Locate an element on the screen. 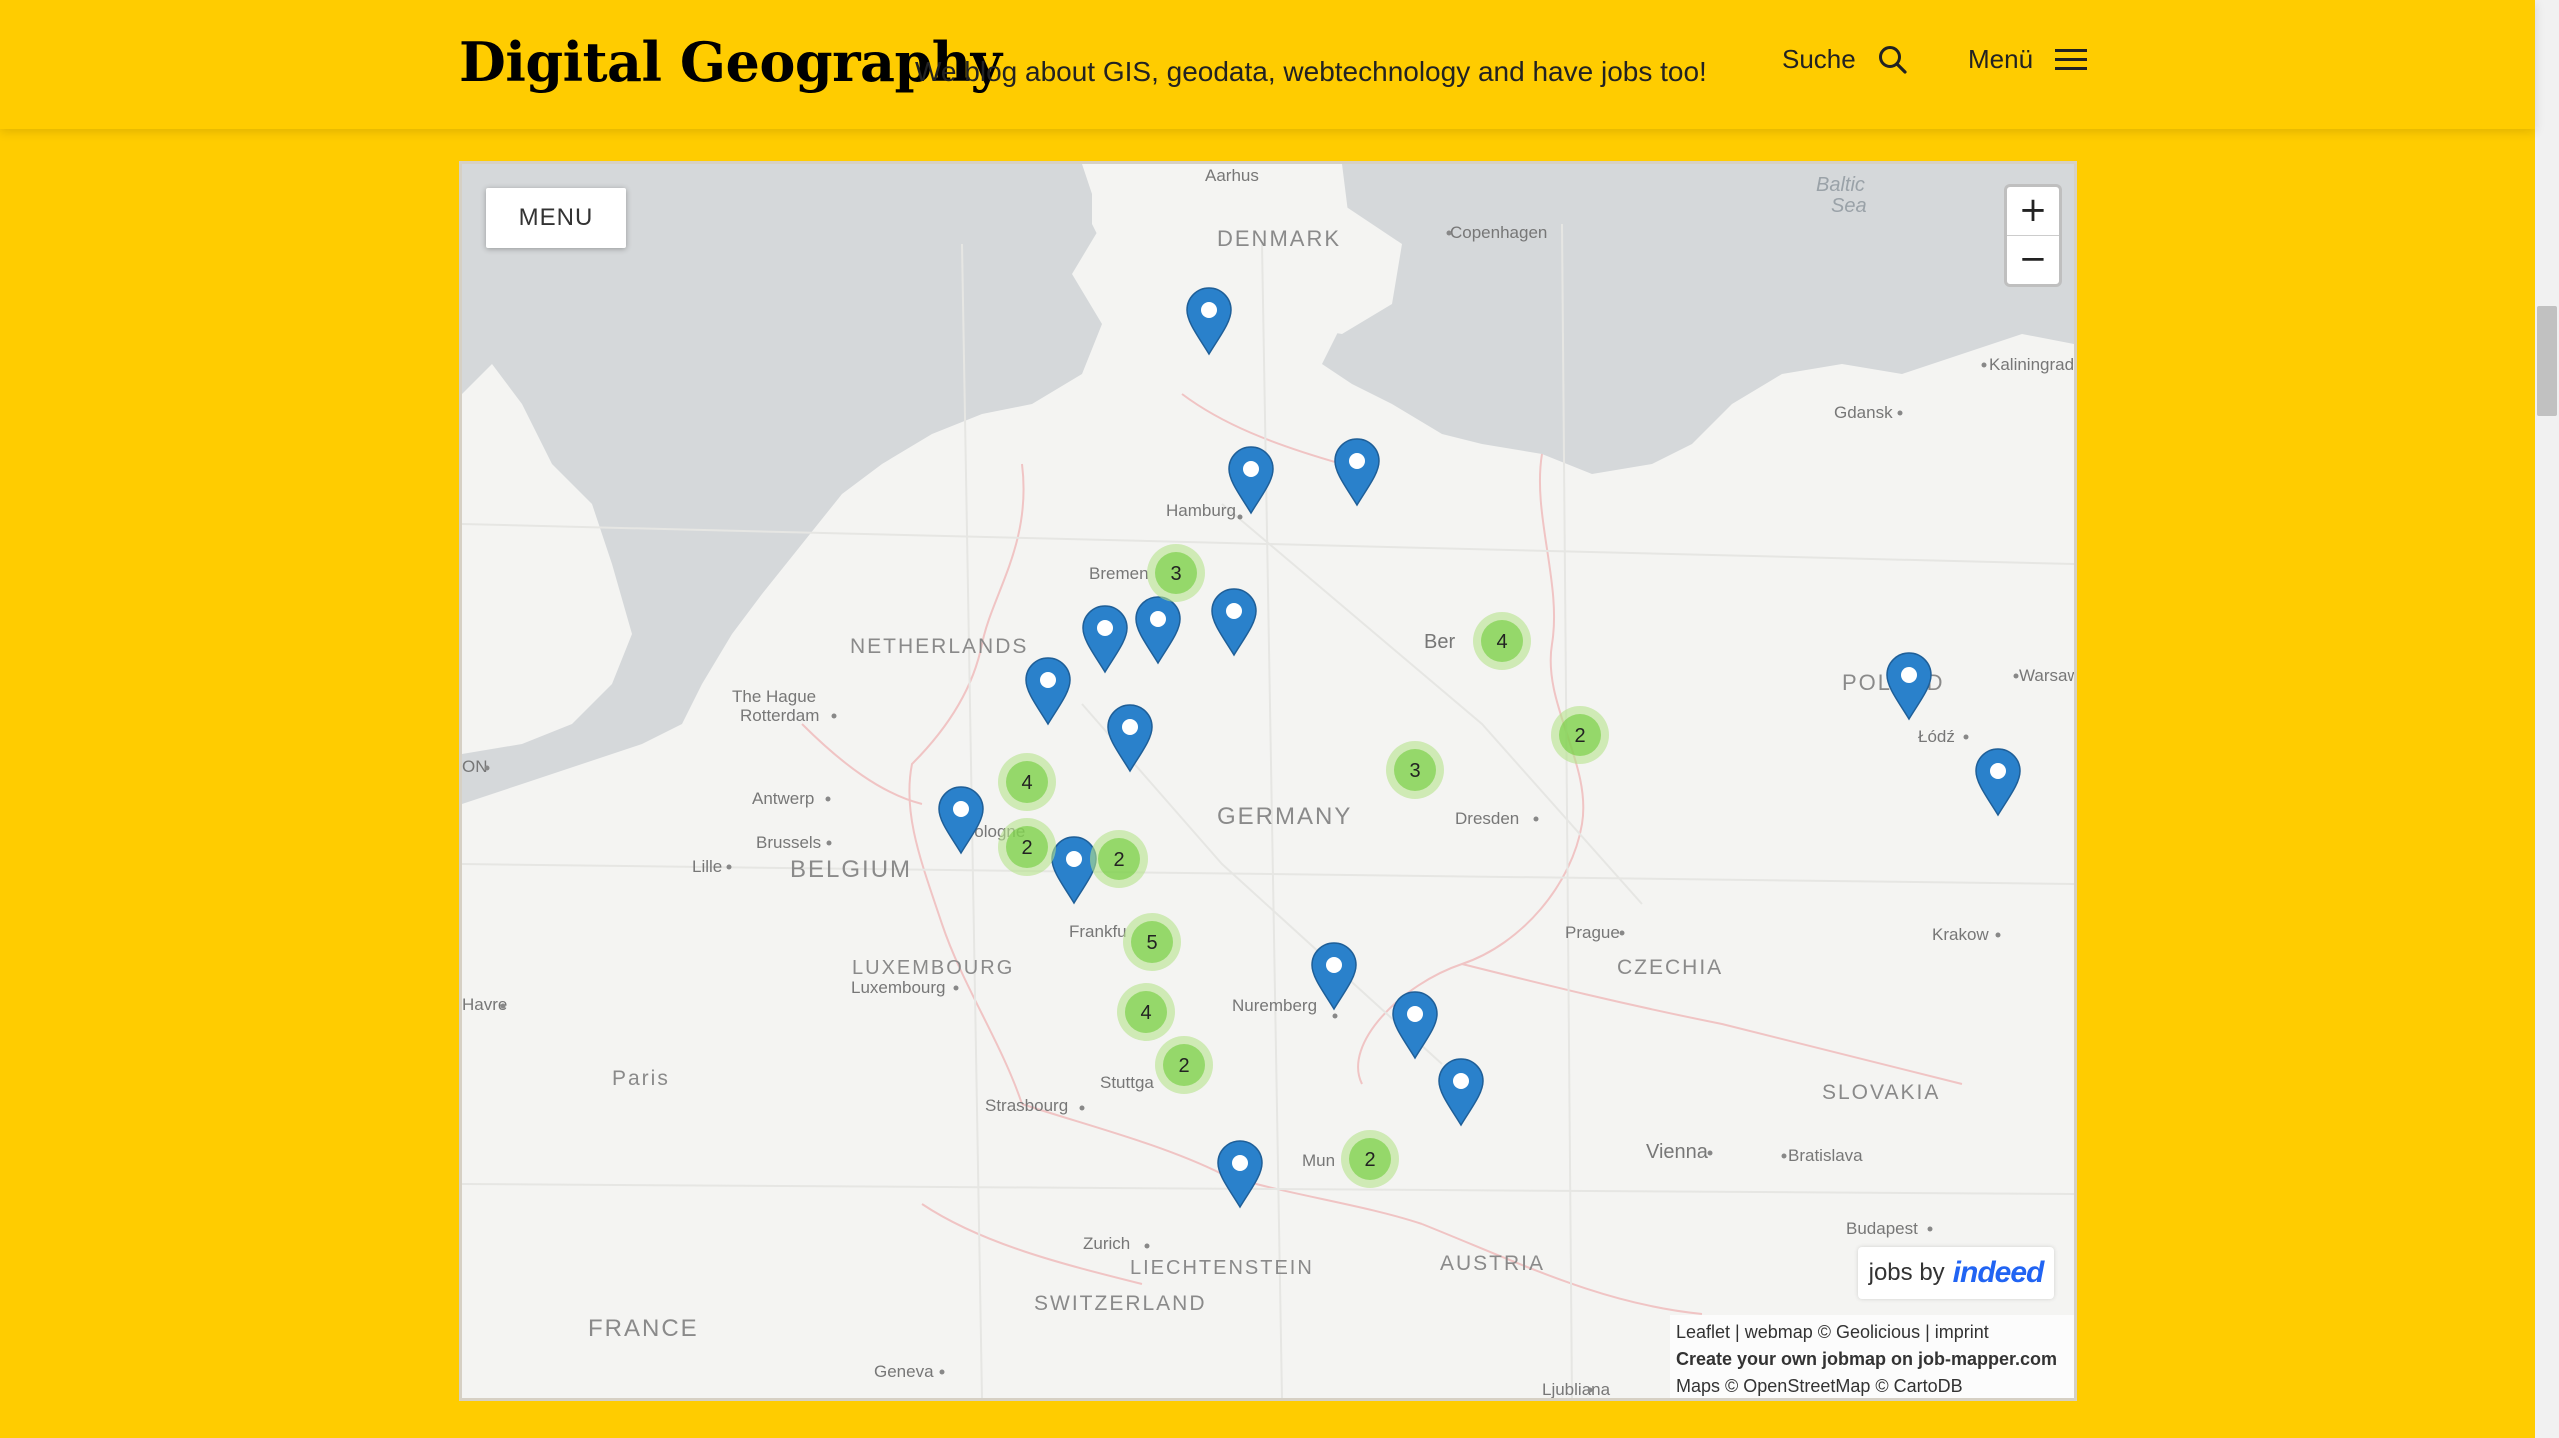 This screenshot has width=2559, height=1438. job-cluster: 5 is located at coordinates (1152, 942).